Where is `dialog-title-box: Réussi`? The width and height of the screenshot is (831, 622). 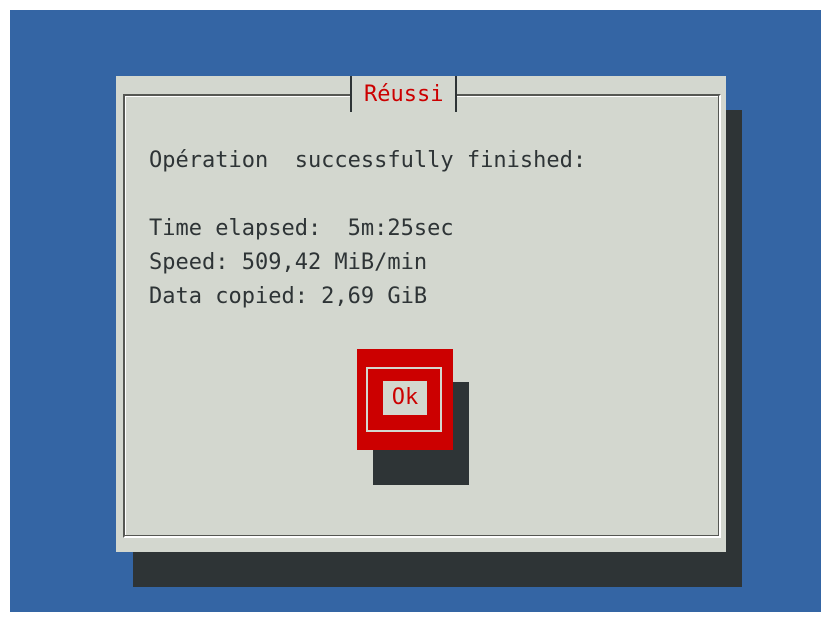
dialog-title-box: Réussi is located at coordinates (404, 94).